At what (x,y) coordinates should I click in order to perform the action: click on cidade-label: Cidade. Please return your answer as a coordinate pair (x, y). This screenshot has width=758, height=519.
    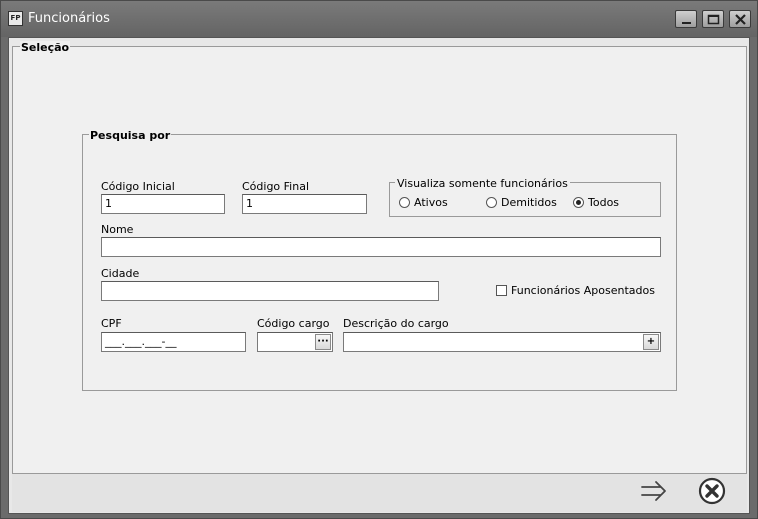
    Looking at the image, I should click on (120, 273).